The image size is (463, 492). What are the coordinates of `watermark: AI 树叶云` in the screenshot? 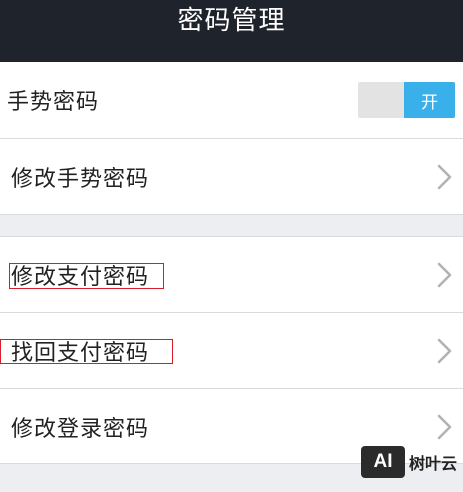 It's located at (408, 462).